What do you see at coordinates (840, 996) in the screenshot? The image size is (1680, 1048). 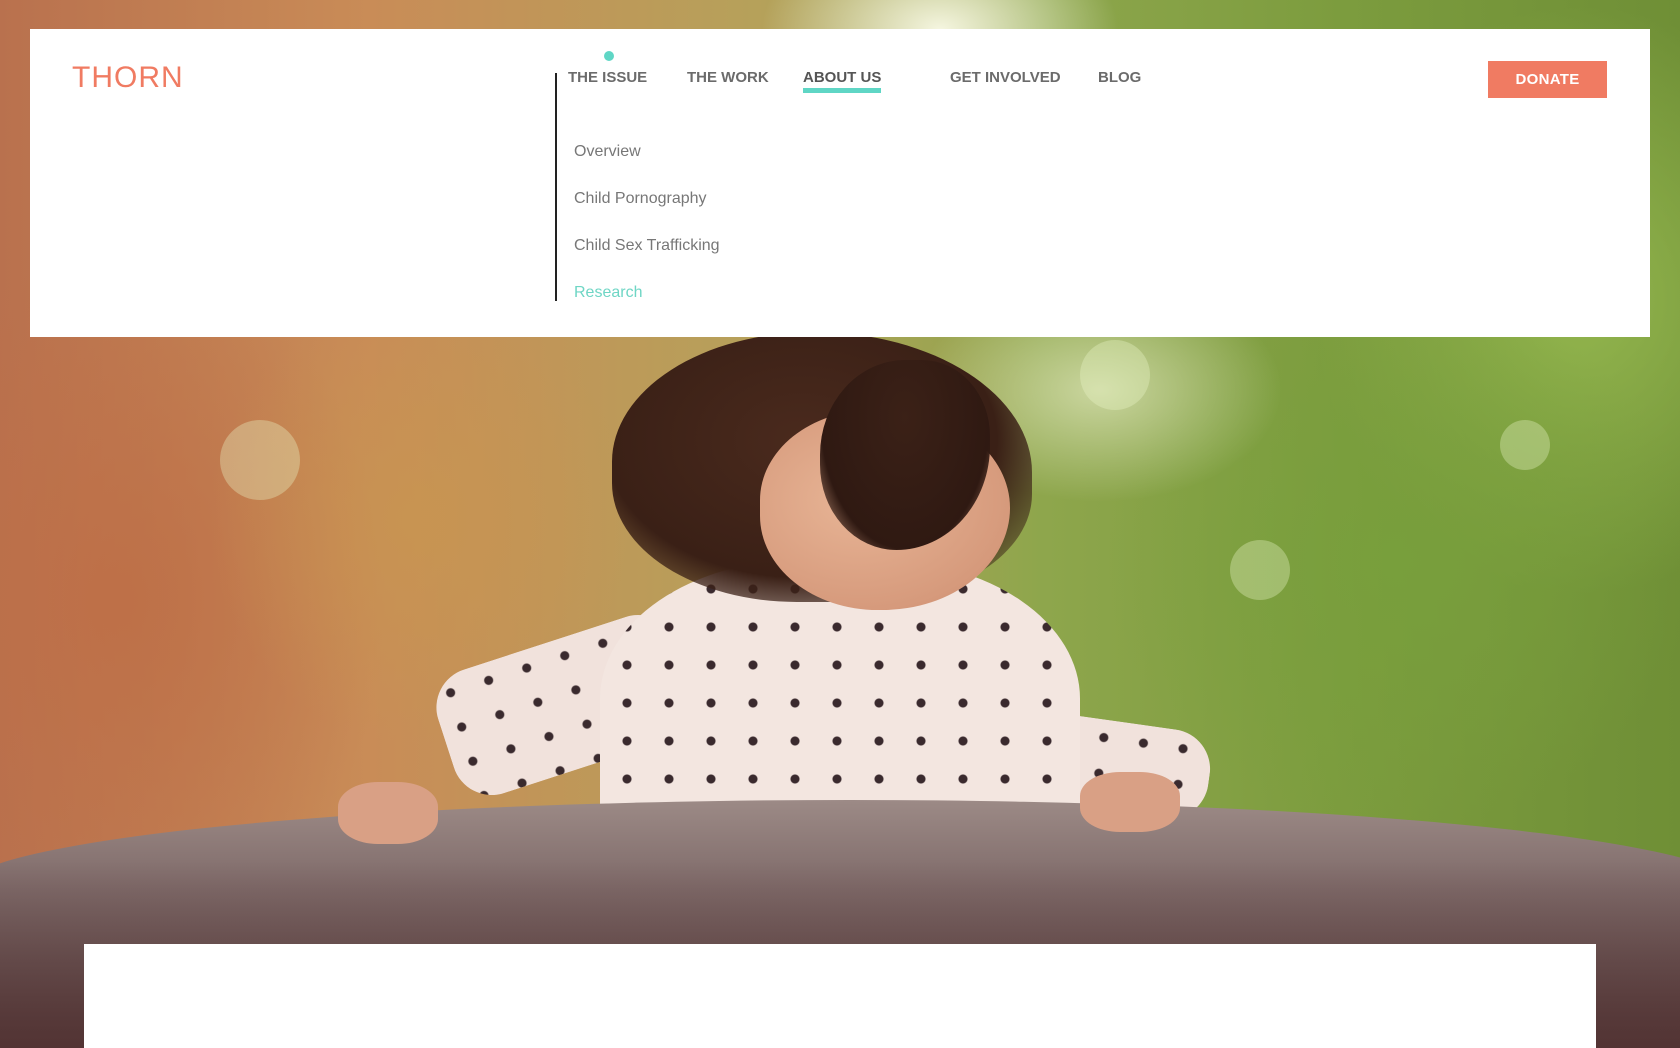 I see `content-card` at bounding box center [840, 996].